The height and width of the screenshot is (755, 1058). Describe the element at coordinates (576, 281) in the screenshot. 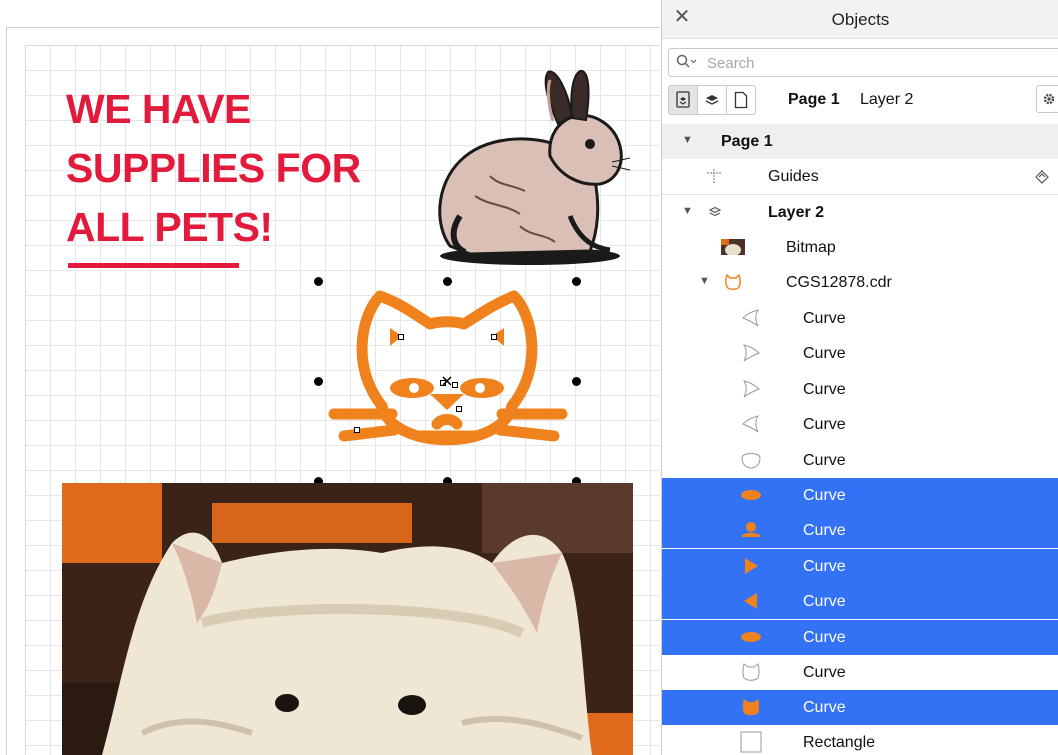

I see `selection-handle-top-right` at that location.